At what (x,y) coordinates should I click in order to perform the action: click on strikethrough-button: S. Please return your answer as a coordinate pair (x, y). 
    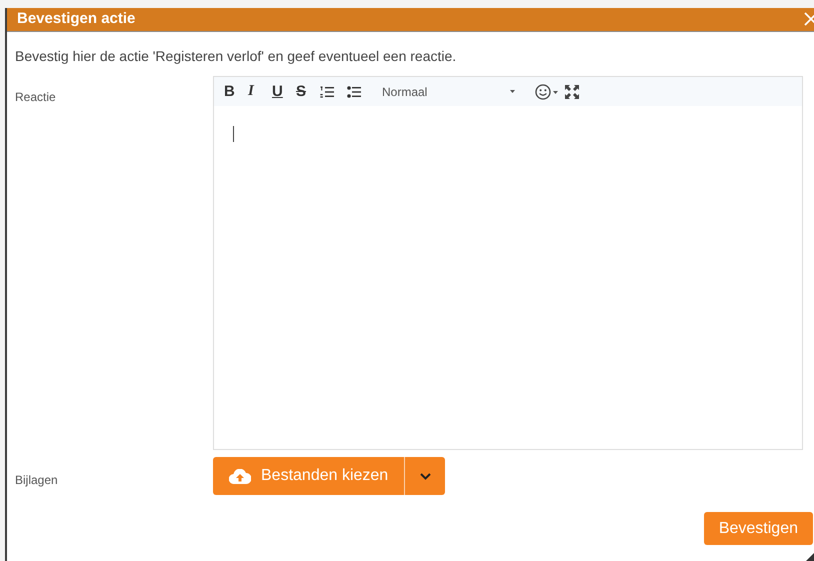
    Looking at the image, I should click on (308, 91).